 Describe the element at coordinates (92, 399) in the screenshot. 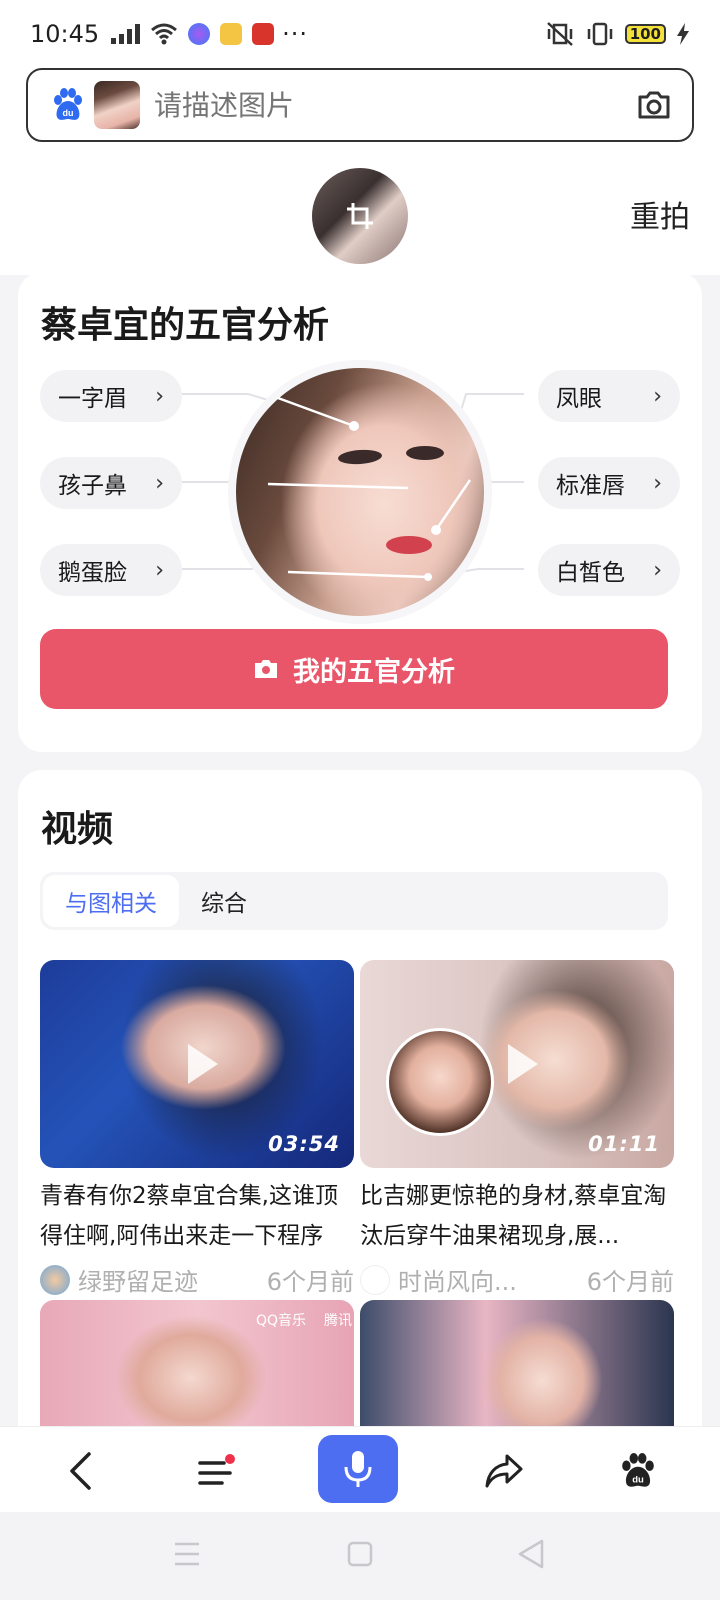

I see `feature-label: 一字眉` at that location.